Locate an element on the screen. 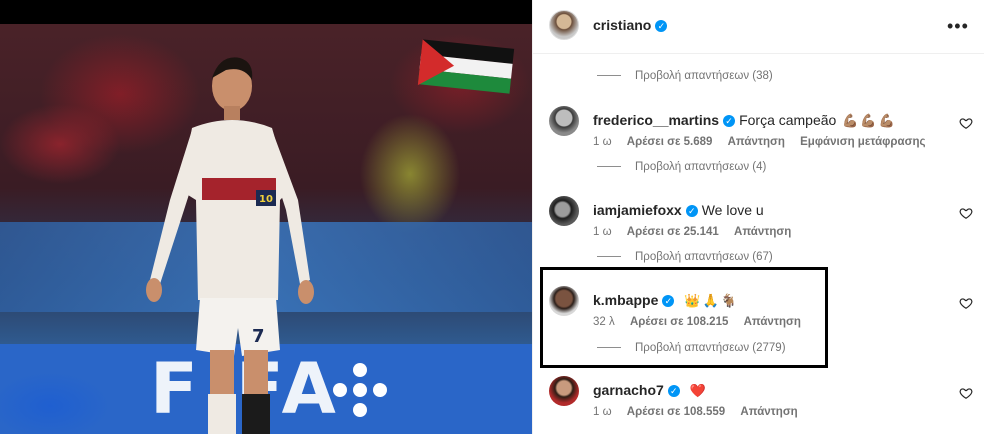 This screenshot has width=984, height=434. banner-dots-graphic is located at coordinates (360, 390).